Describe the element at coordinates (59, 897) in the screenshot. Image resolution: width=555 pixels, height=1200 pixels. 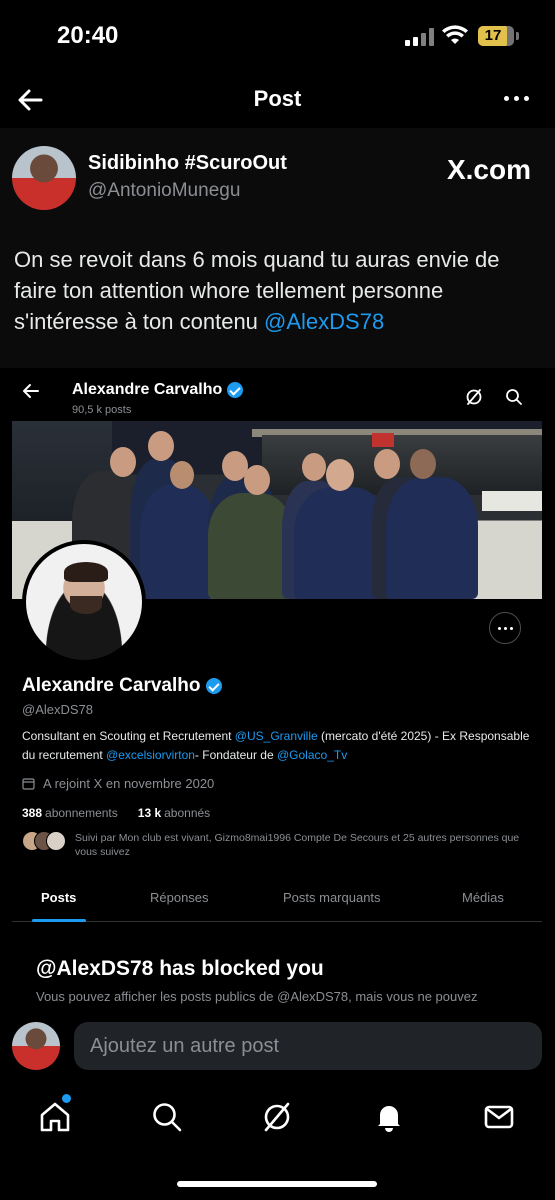
I see `tab-posts: Posts` at that location.